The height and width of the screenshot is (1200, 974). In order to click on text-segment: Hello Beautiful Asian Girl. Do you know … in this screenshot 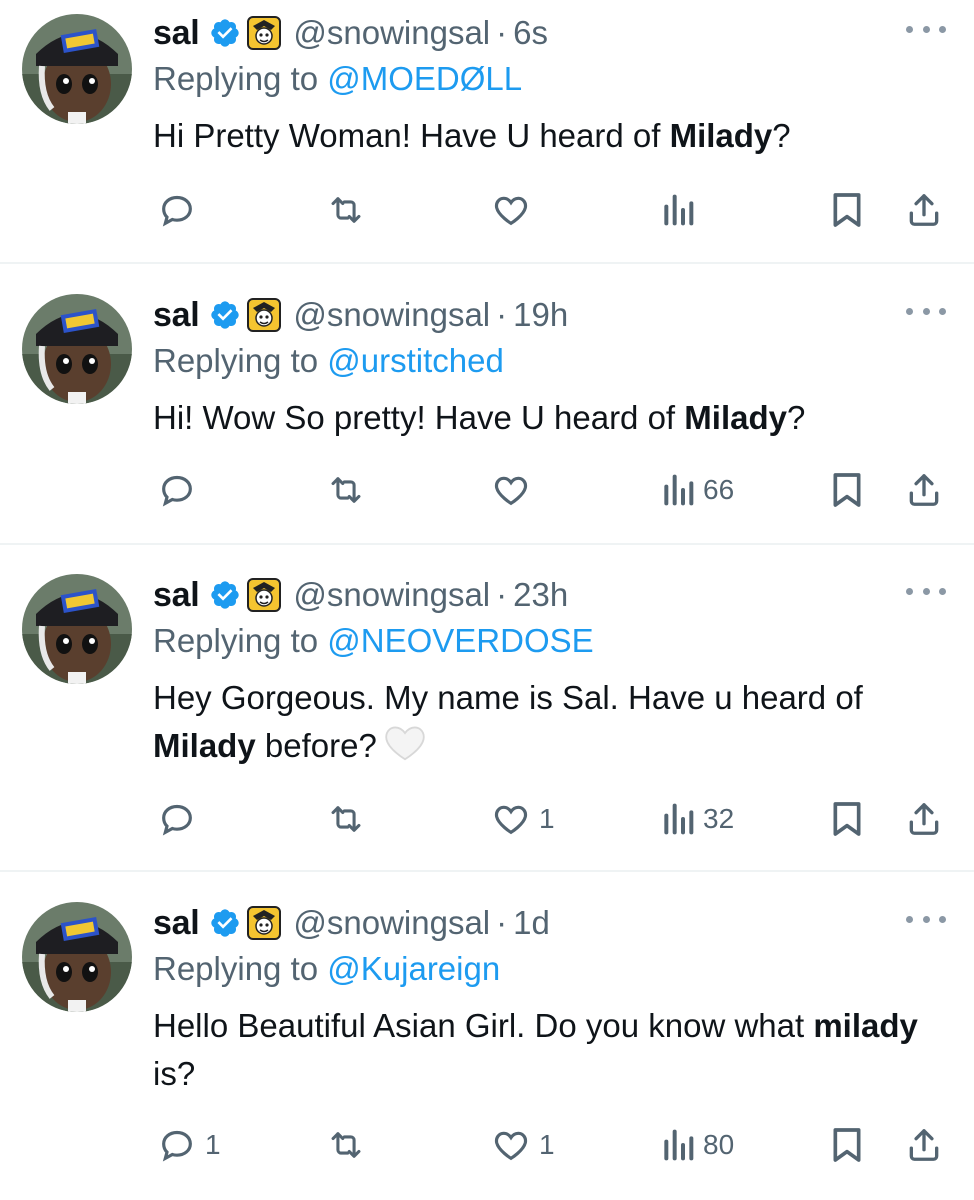, I will do `click(483, 1025)`.